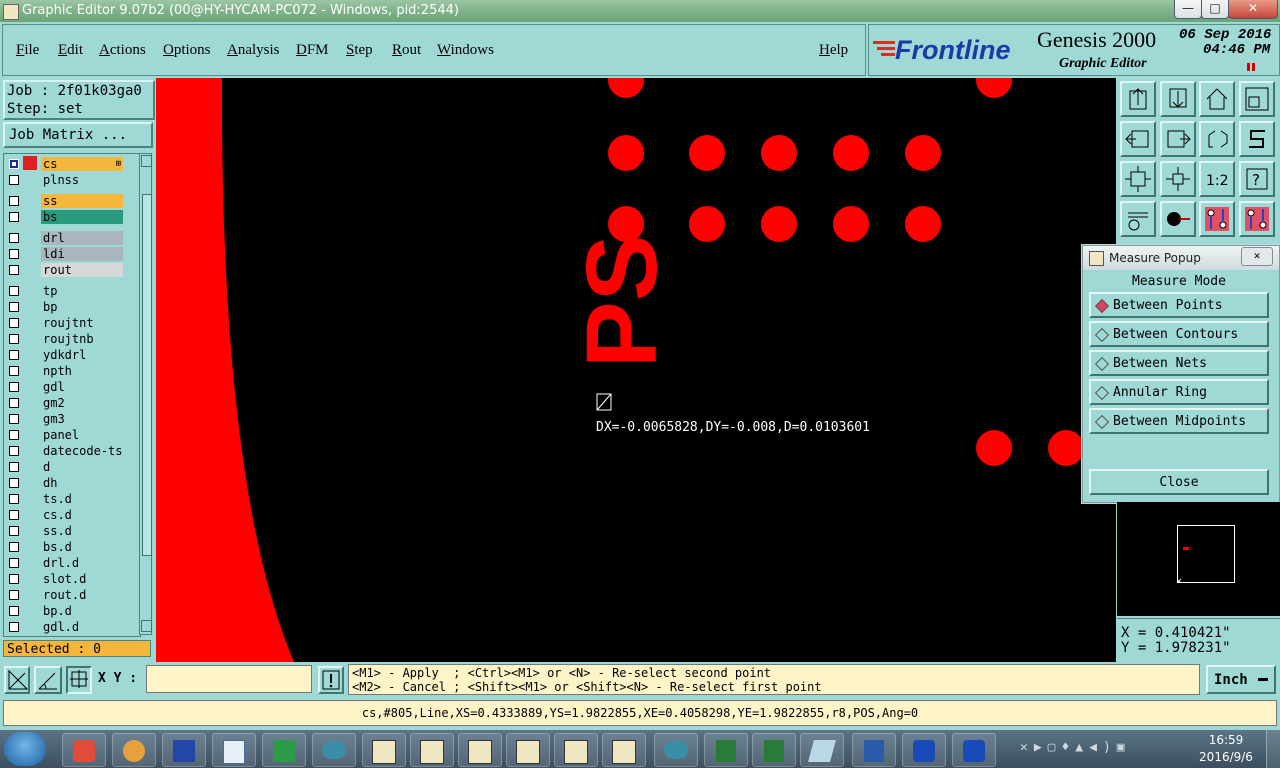  I want to click on layer-list-scrollbar, so click(145, 394).